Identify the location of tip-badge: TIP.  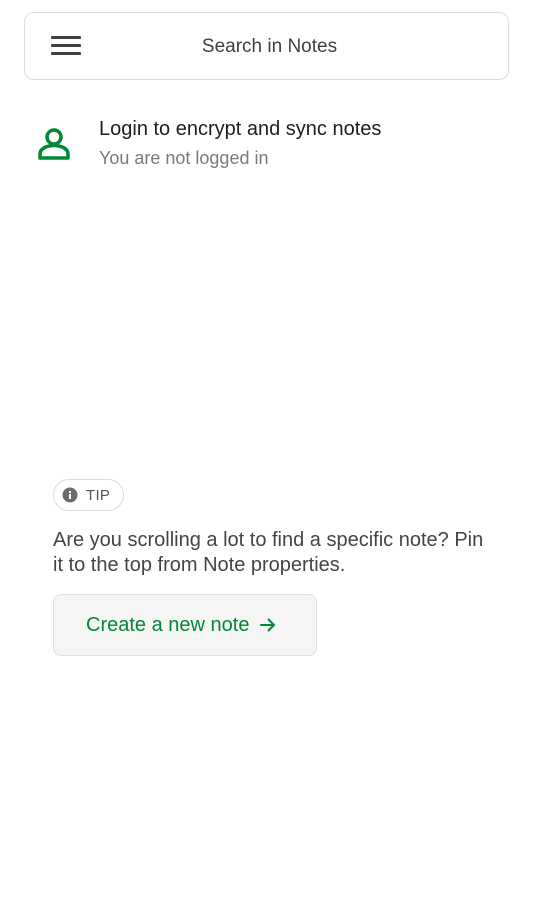
(89, 495).